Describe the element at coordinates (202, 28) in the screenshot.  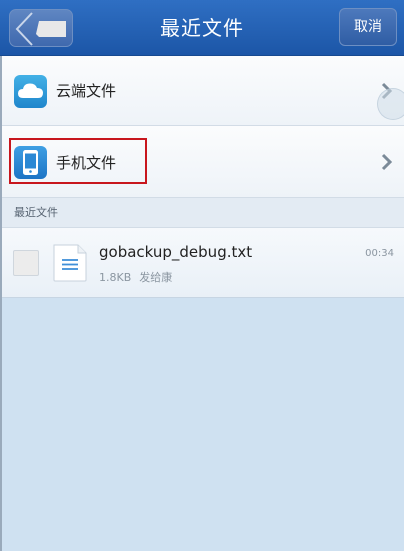
I see `header-bar: 最近文件 取消` at that location.